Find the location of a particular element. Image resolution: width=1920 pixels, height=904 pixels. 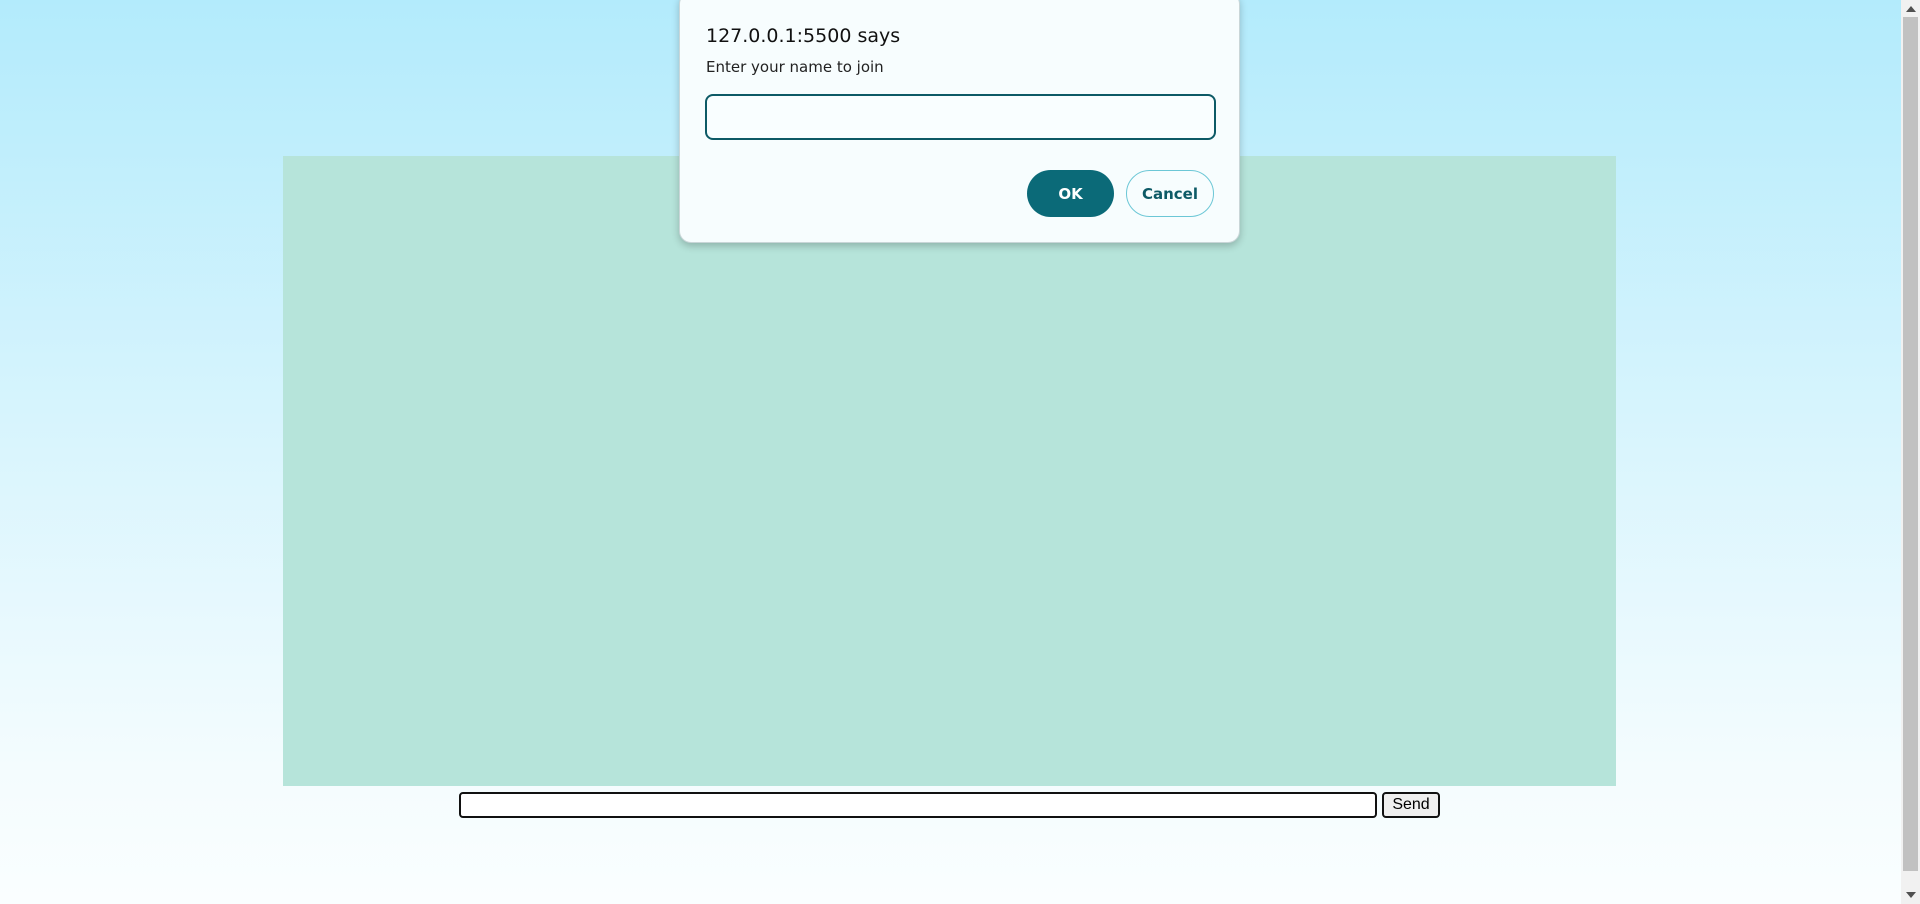

dialog-message: Enter your name to join is located at coordinates (795, 67).